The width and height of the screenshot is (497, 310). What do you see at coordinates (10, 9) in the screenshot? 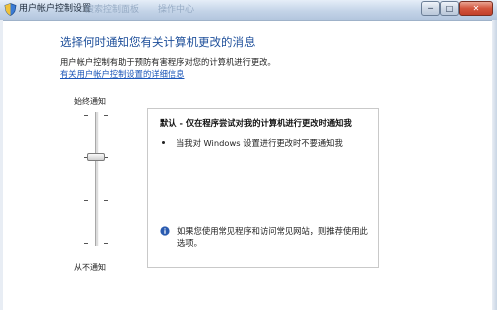
I see `shield-icon` at bounding box center [10, 9].